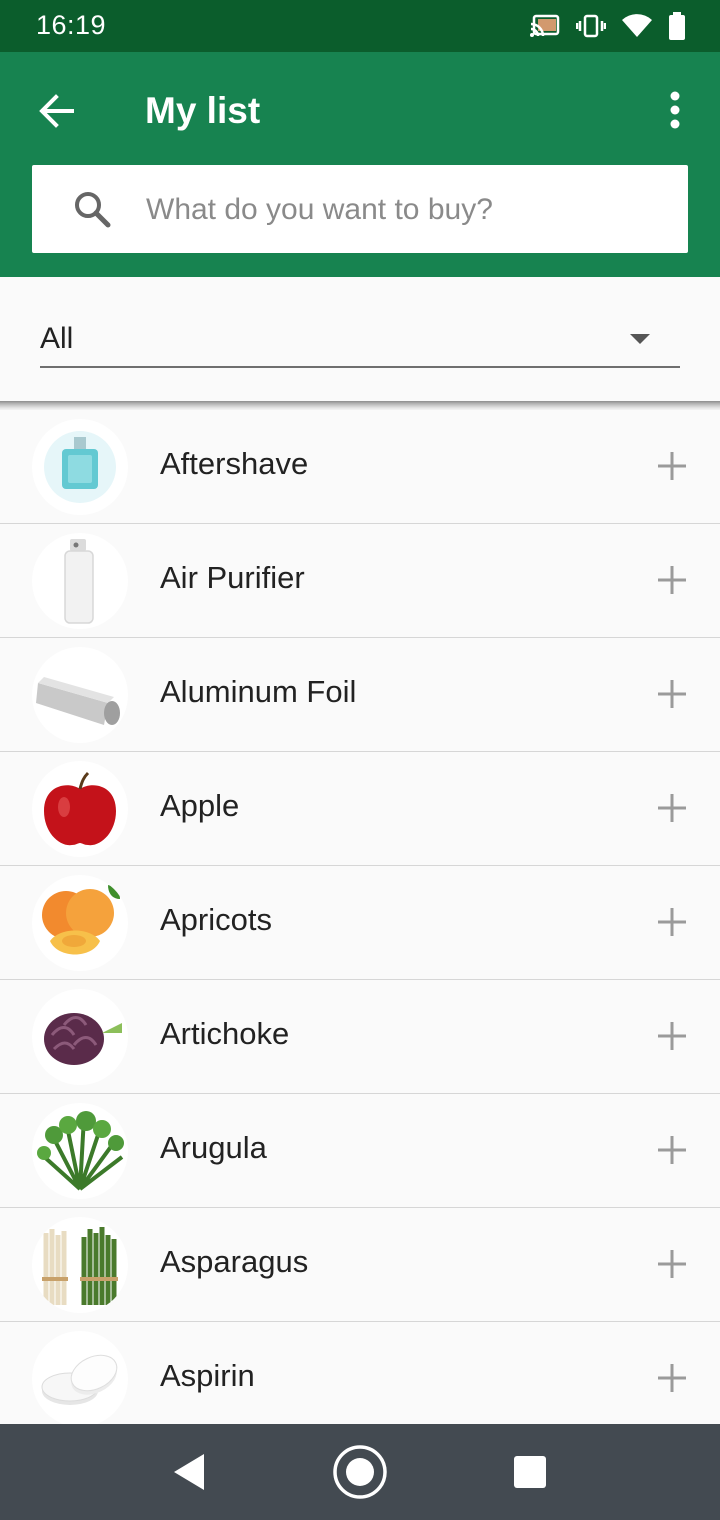  What do you see at coordinates (608, 26) in the screenshot?
I see `status-icons` at bounding box center [608, 26].